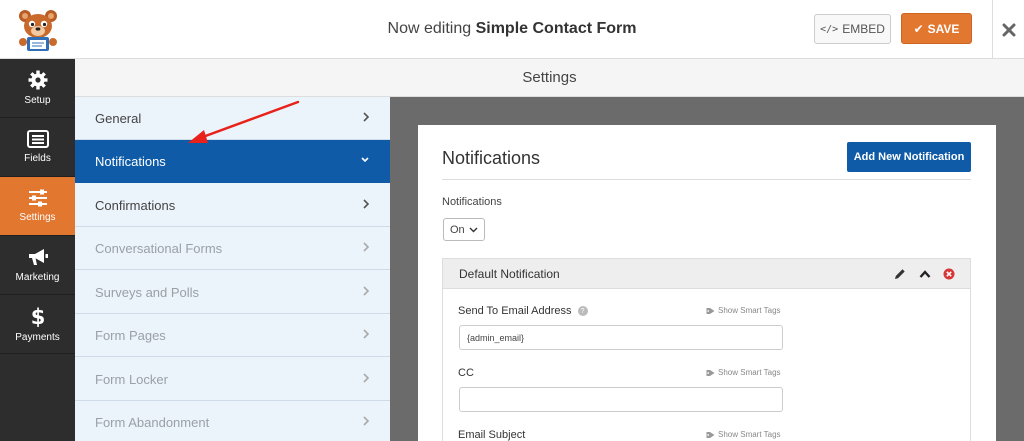 This screenshot has height=441, width=1024. What do you see at coordinates (37, 337) in the screenshot?
I see `sidebar-item-label: Payments` at bounding box center [37, 337].